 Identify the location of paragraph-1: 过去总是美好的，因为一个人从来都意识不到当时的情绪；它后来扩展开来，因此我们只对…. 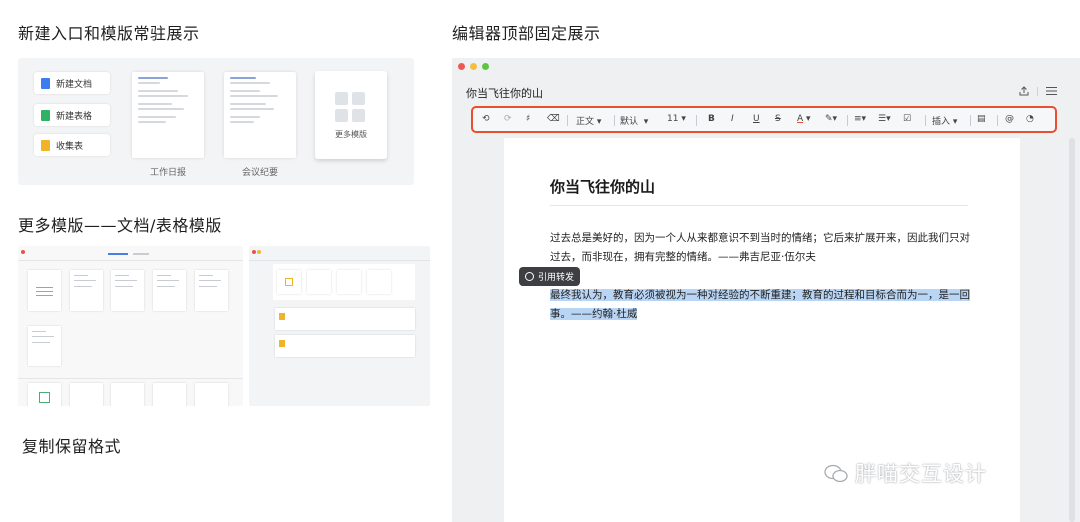
(760, 247).